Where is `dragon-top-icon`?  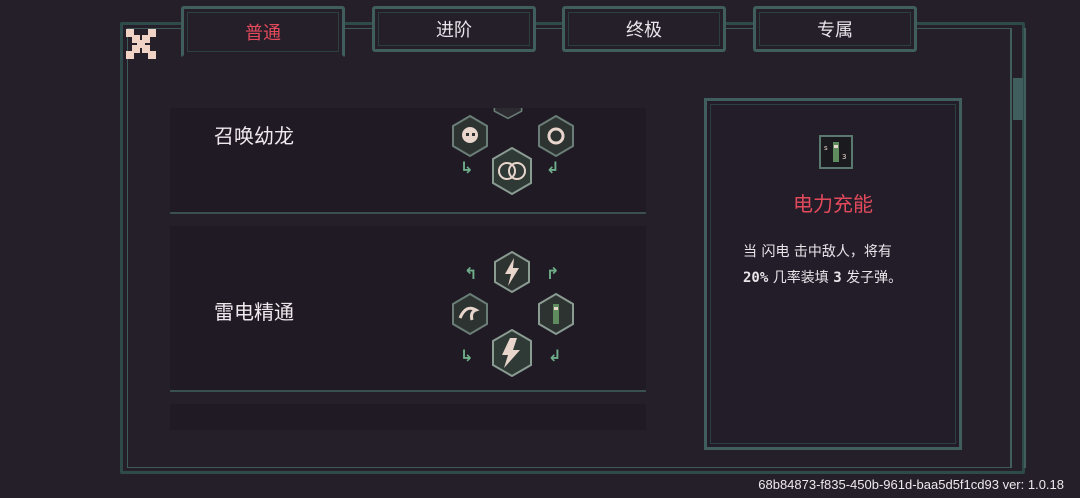
dragon-top-icon is located at coordinates (508, 114).